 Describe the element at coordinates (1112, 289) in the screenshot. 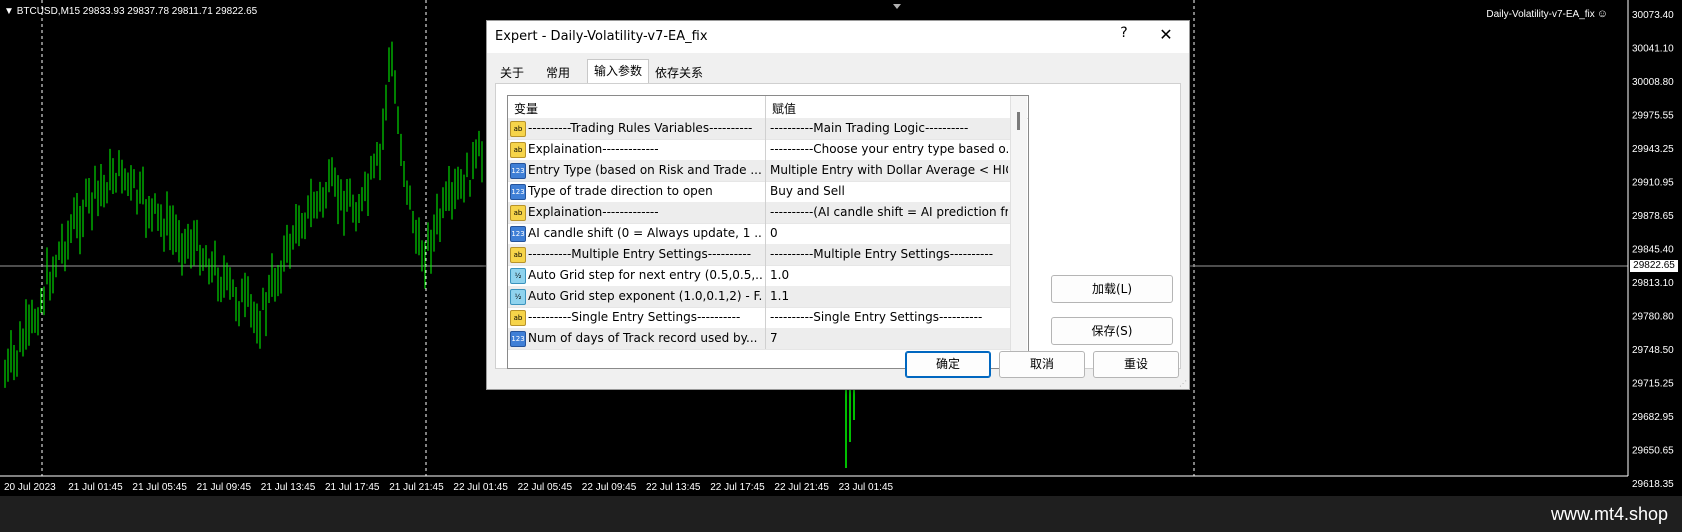

I see `load-button: 加载(L)` at that location.